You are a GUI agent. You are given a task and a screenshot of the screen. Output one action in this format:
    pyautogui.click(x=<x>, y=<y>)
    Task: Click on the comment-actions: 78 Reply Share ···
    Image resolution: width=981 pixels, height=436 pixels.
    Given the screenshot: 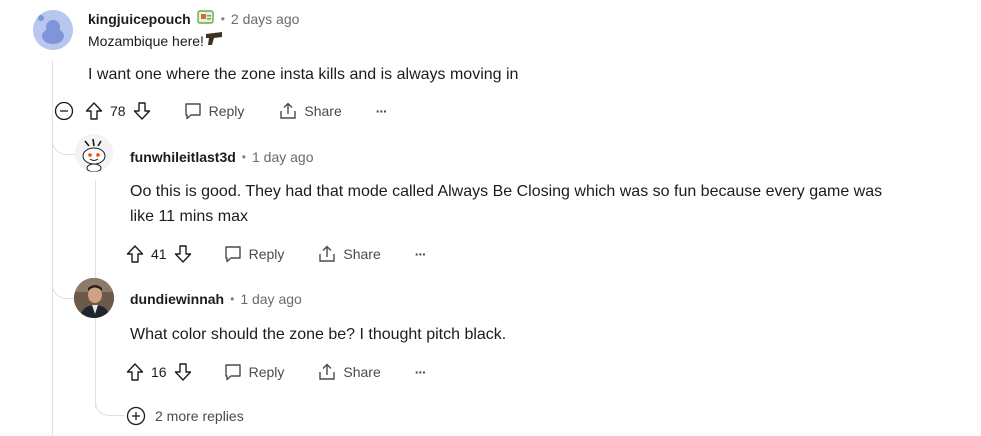 What is the action you would take?
    pyautogui.click(x=221, y=111)
    